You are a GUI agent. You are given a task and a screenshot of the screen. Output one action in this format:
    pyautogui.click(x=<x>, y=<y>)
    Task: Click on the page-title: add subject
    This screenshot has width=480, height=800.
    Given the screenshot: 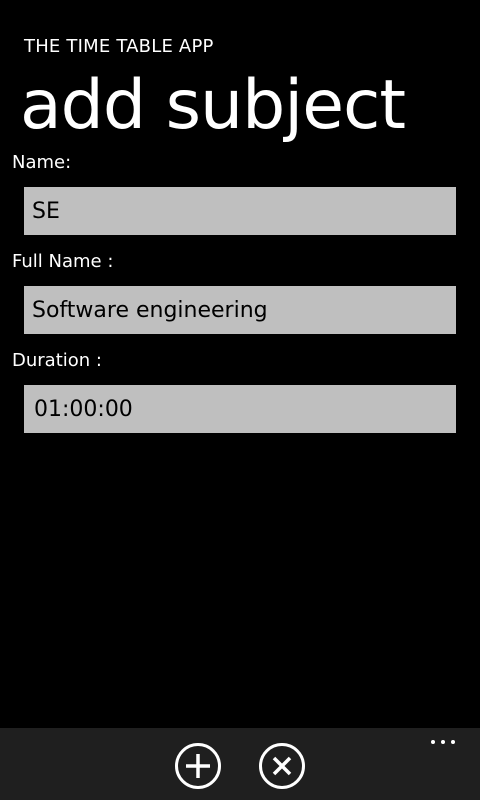 What is the action you would take?
    pyautogui.click(x=213, y=105)
    